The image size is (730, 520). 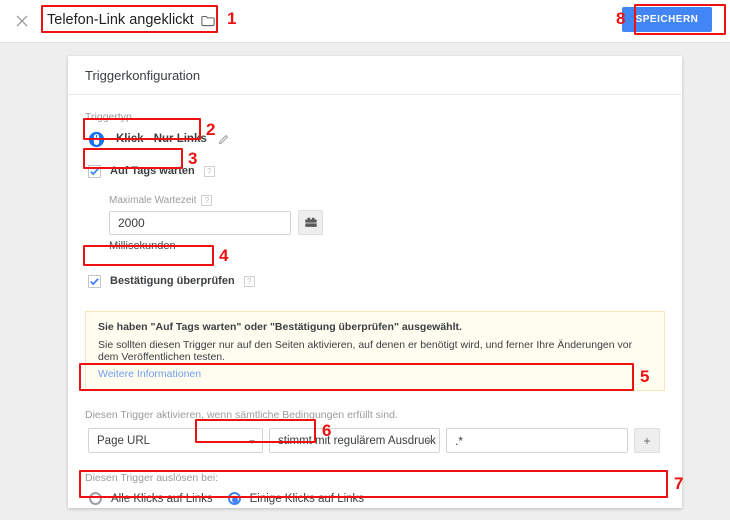 What do you see at coordinates (387, 200) in the screenshot?
I see `max-wait-label-row: Maximale Wartezeit ?` at bounding box center [387, 200].